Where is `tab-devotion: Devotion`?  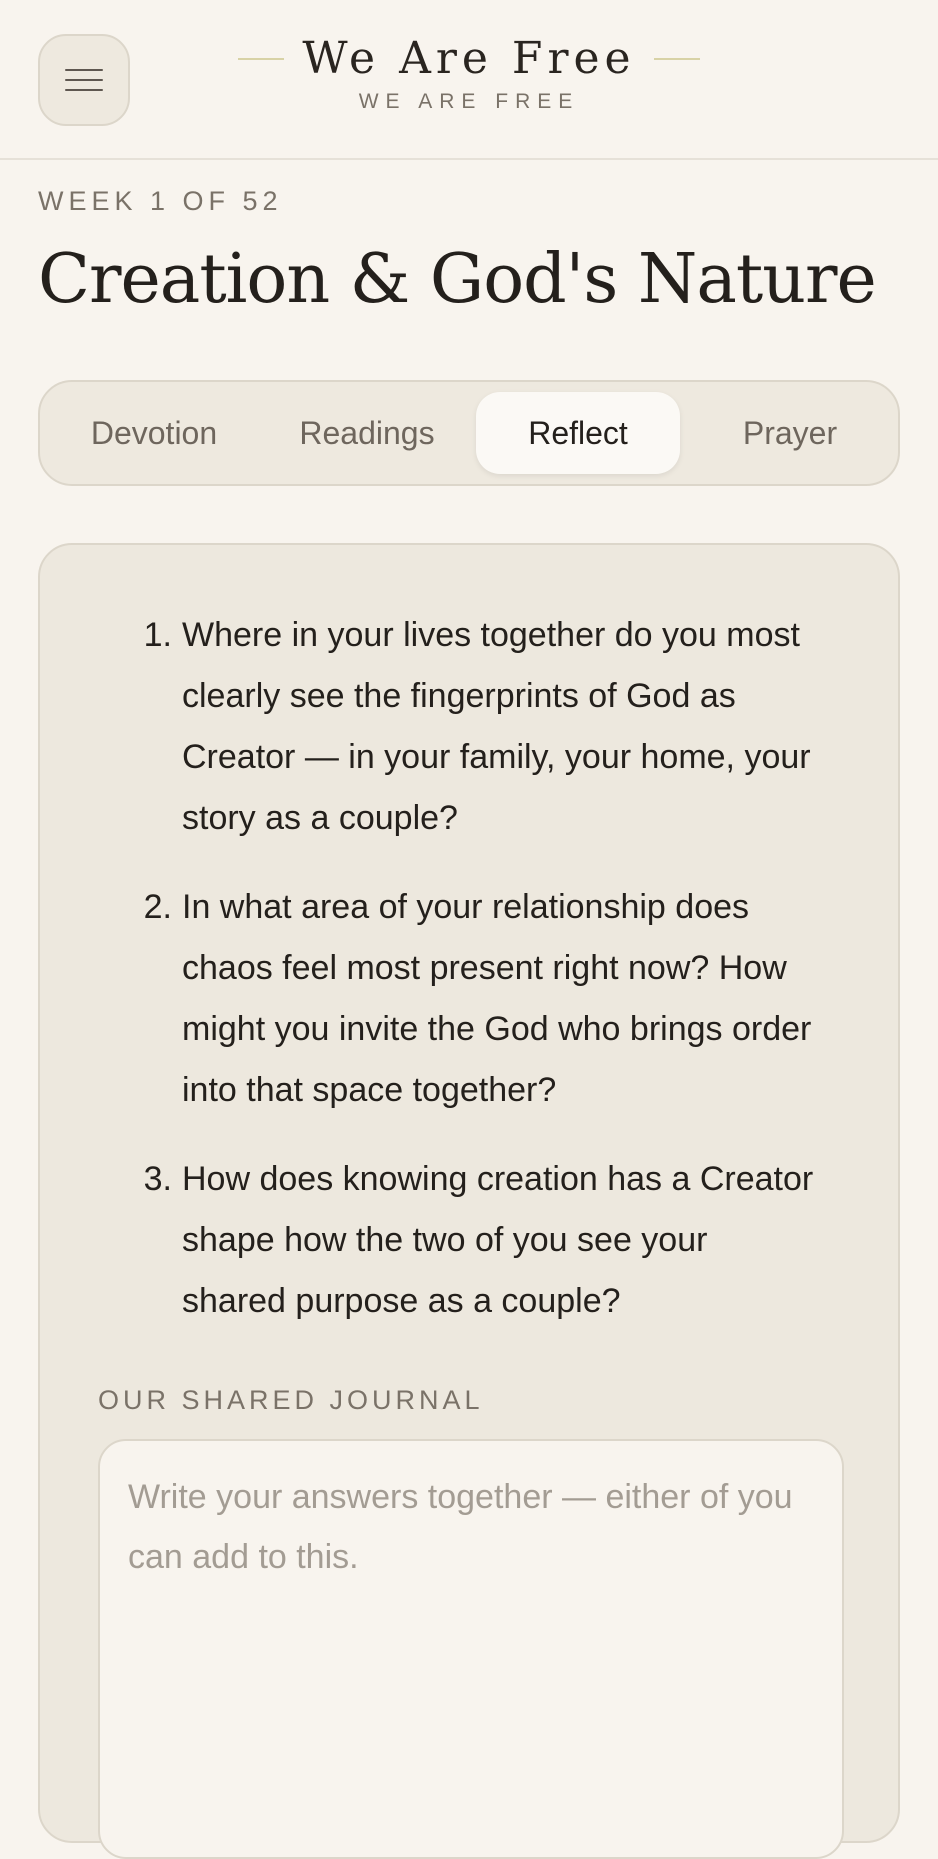
tab-devotion: Devotion is located at coordinates (154, 433).